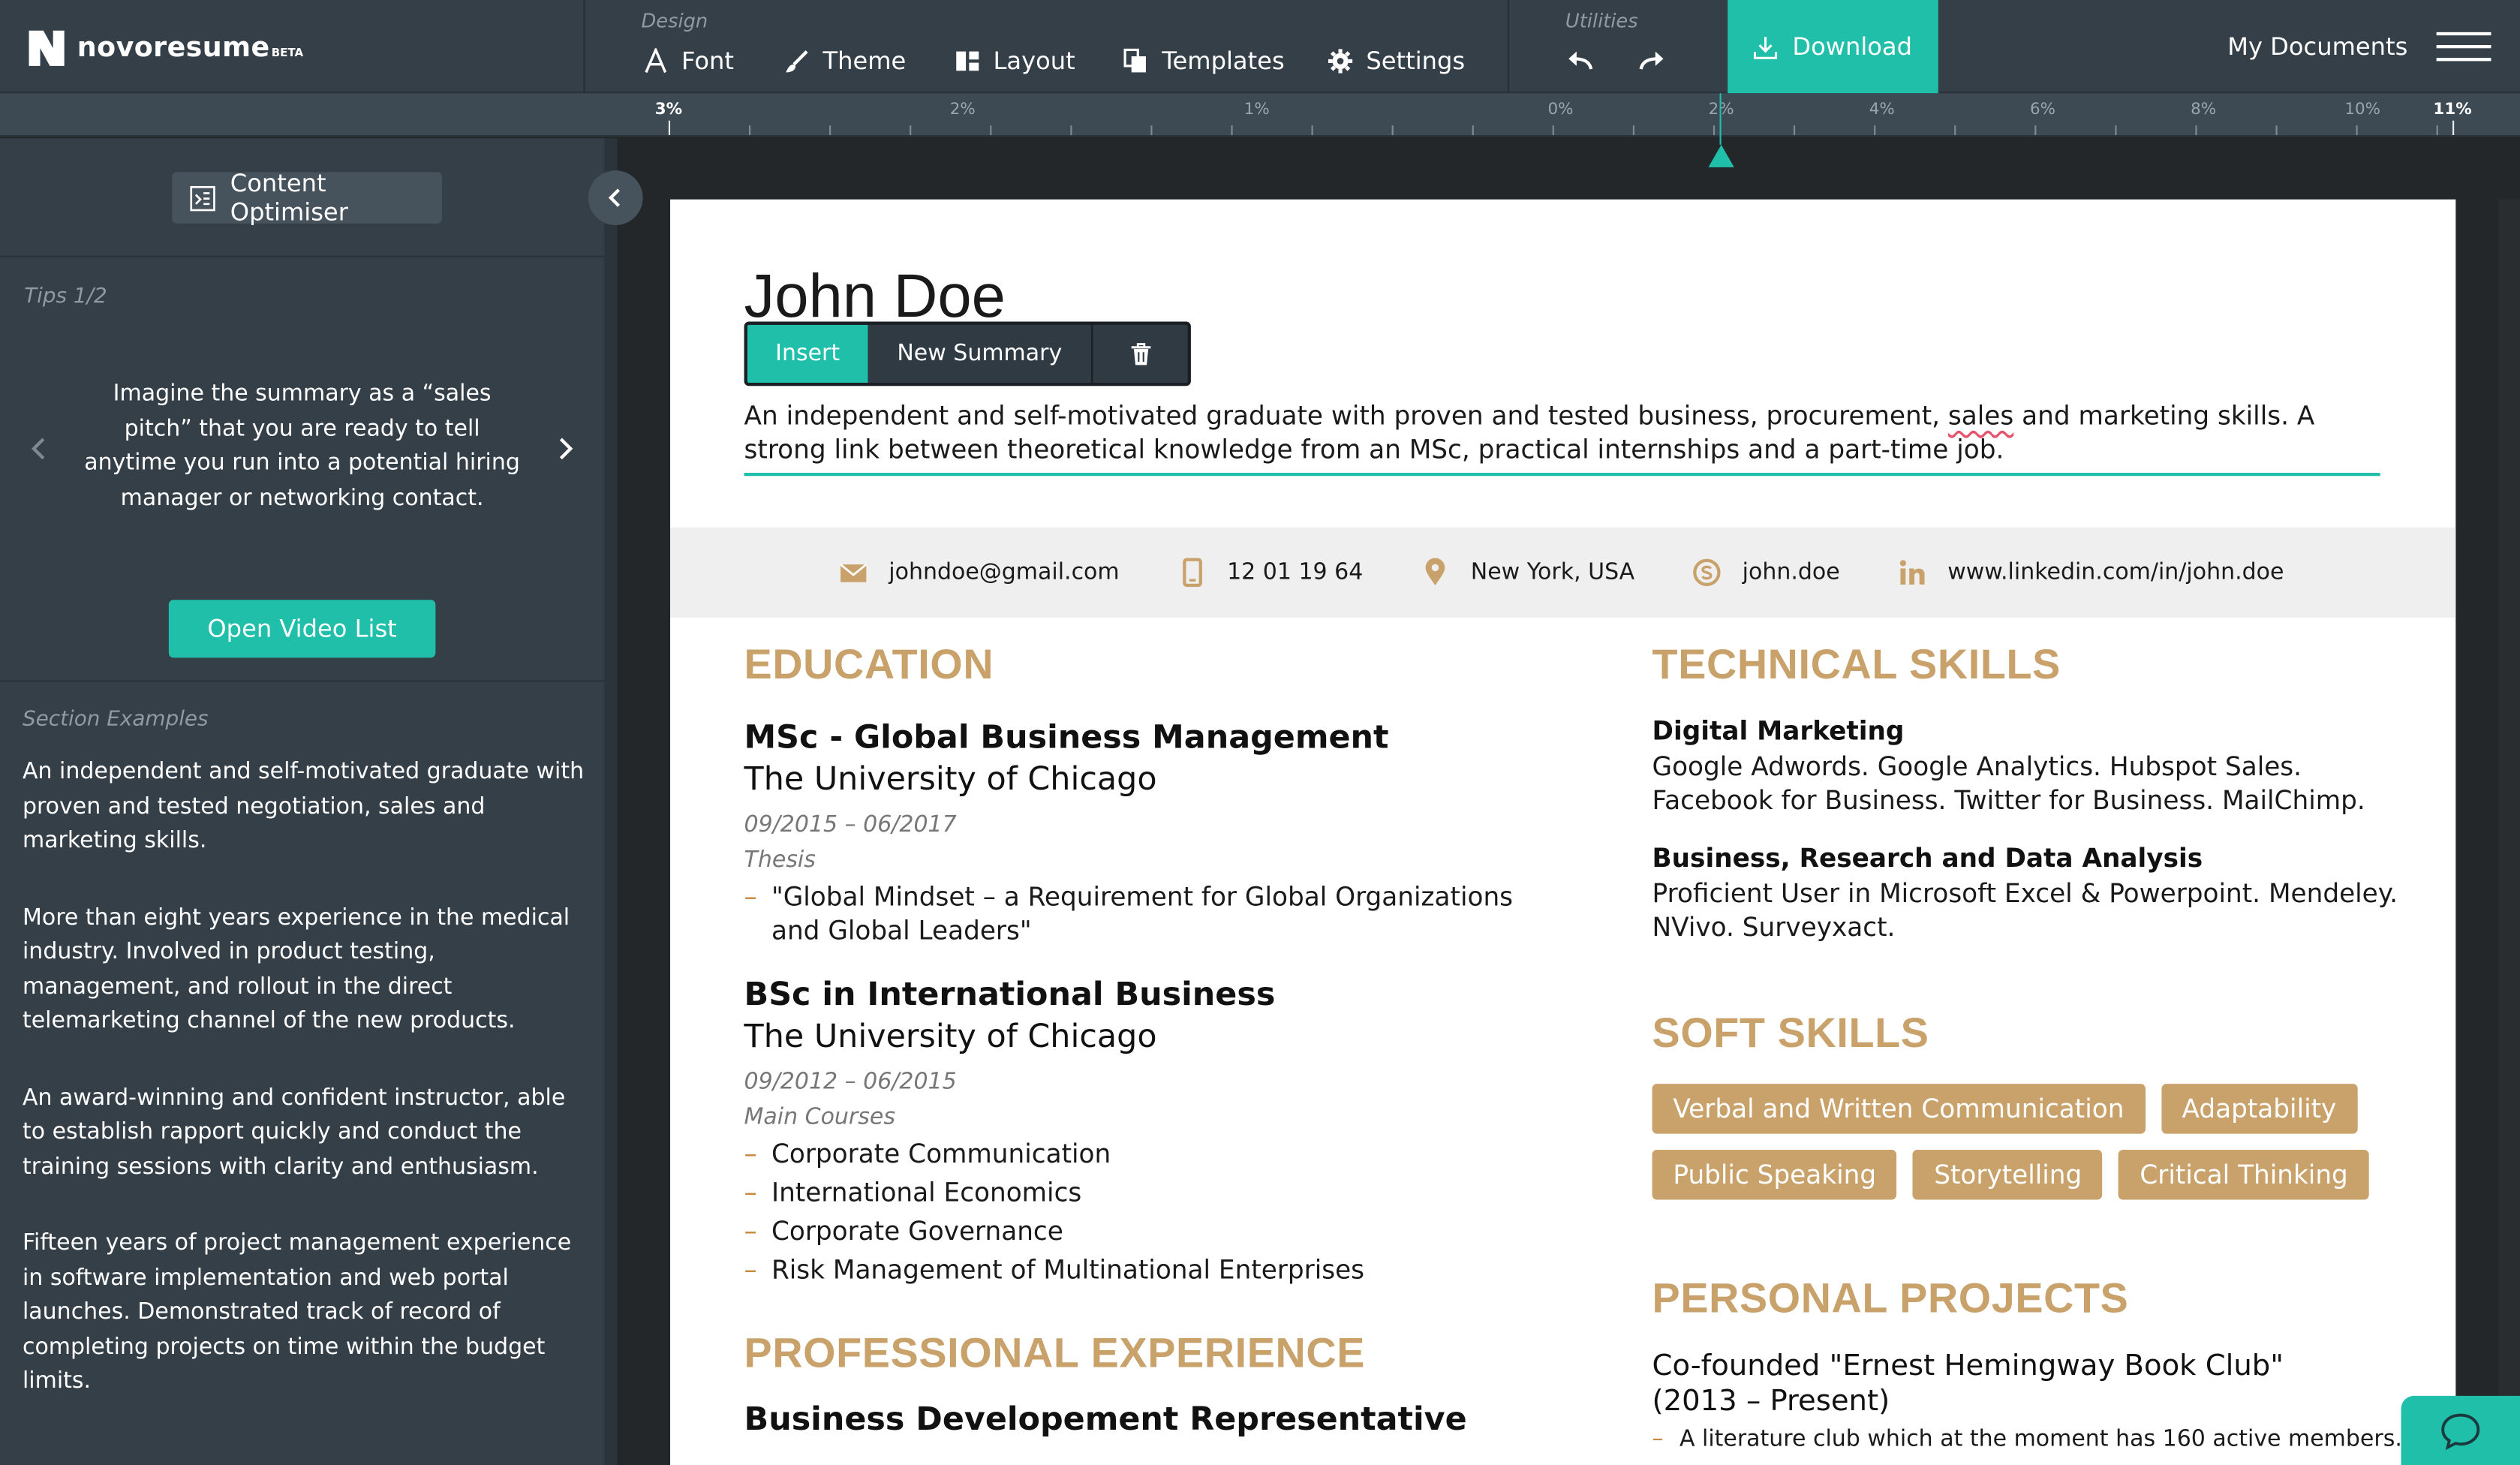  I want to click on new-summary-button: New Summary, so click(980, 353).